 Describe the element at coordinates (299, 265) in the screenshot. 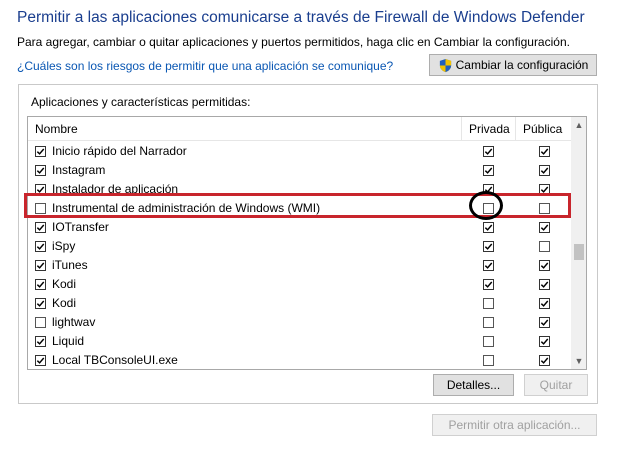

I see `list-item: iTunes` at that location.